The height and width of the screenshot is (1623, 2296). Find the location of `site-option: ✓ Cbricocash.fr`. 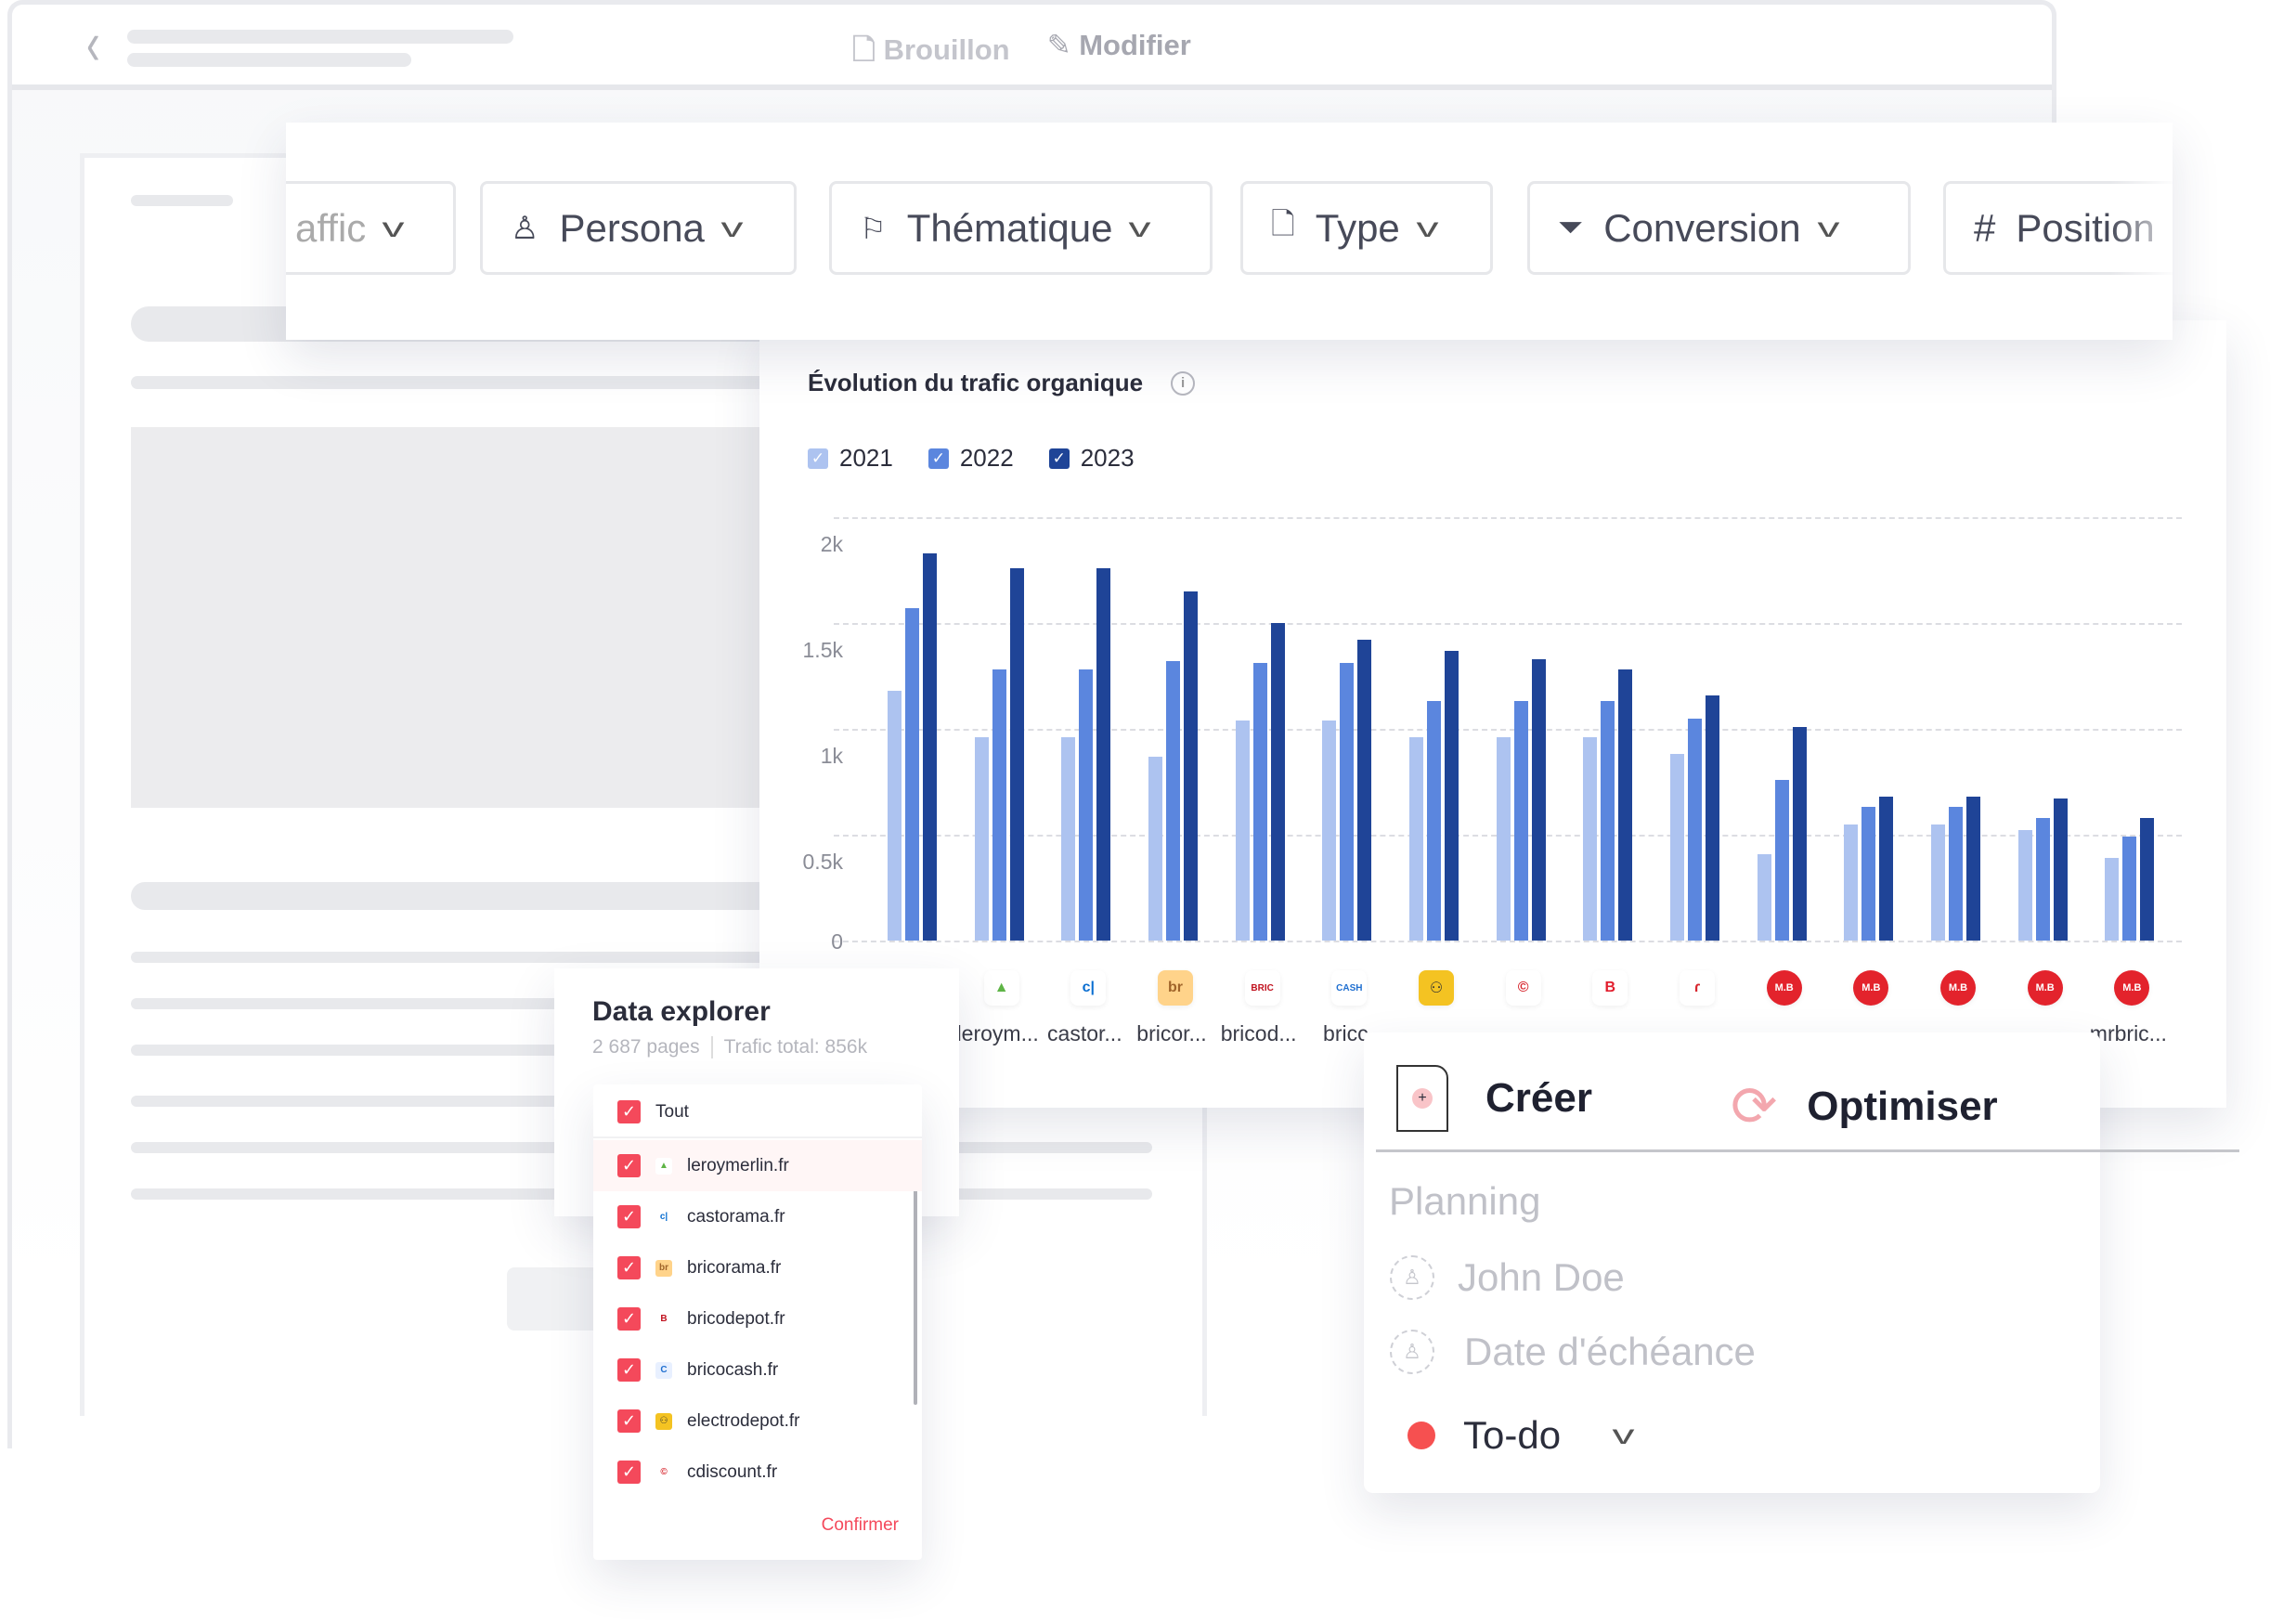

site-option: ✓ Cbricocash.fr is located at coordinates (757, 1370).